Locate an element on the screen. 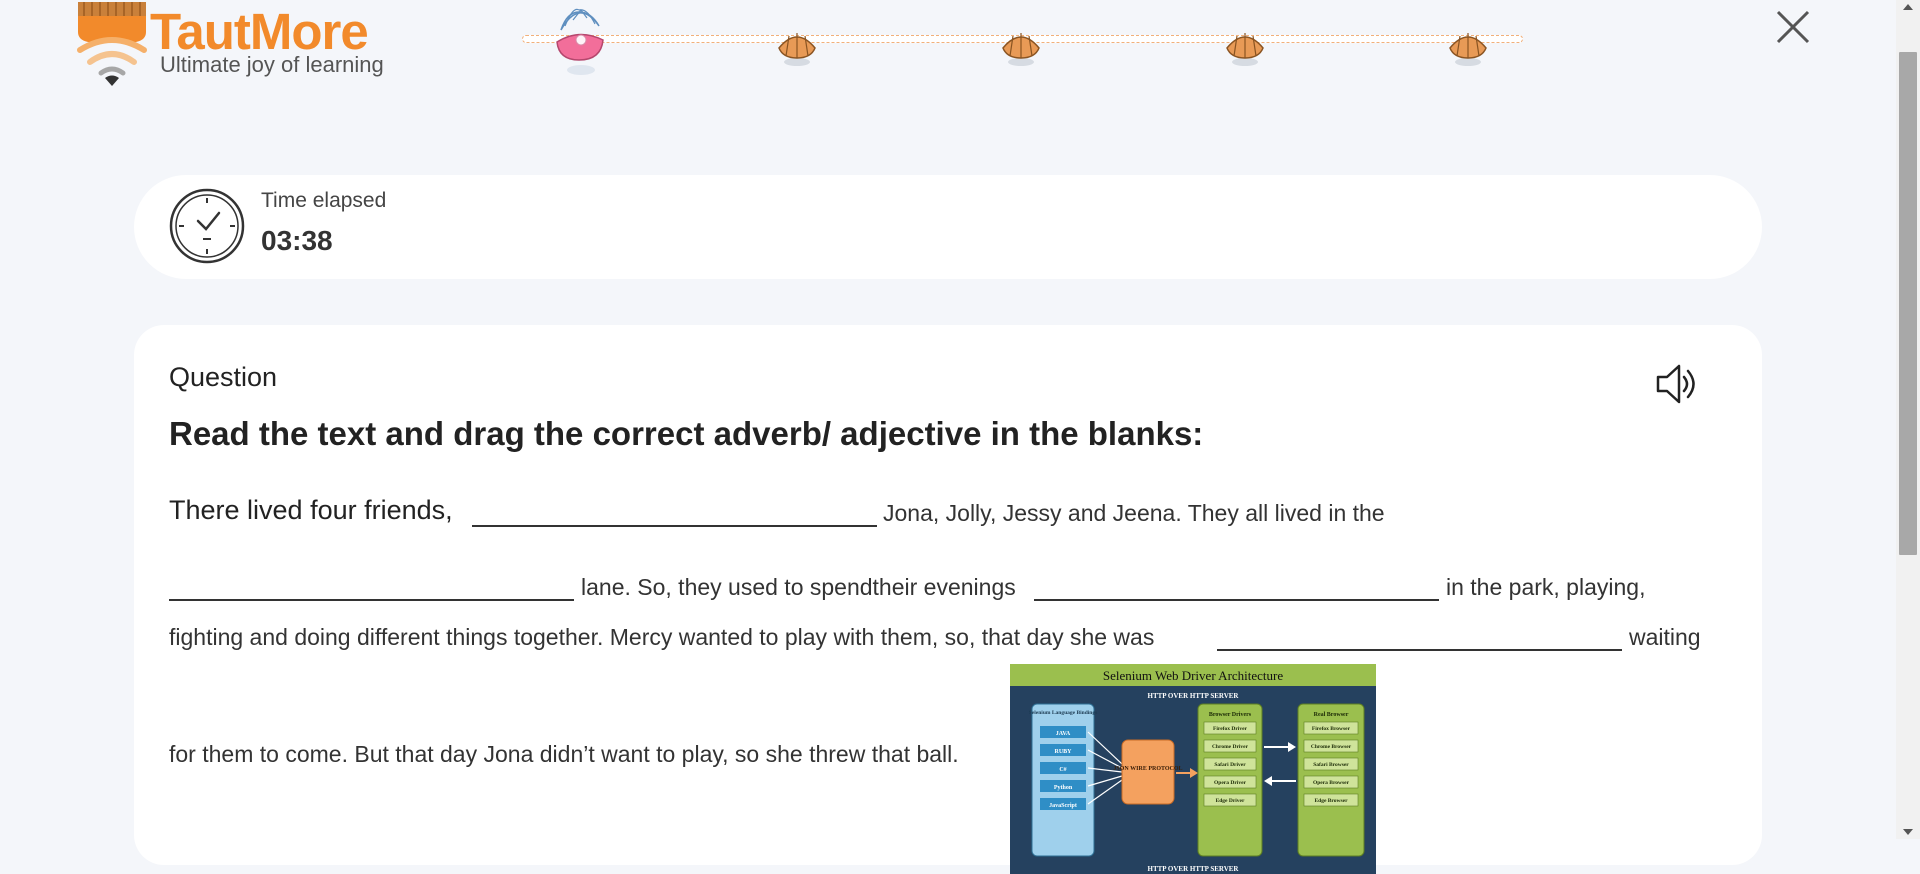 This screenshot has width=1920, height=874. binding-item: JAVA is located at coordinates (1063, 734).